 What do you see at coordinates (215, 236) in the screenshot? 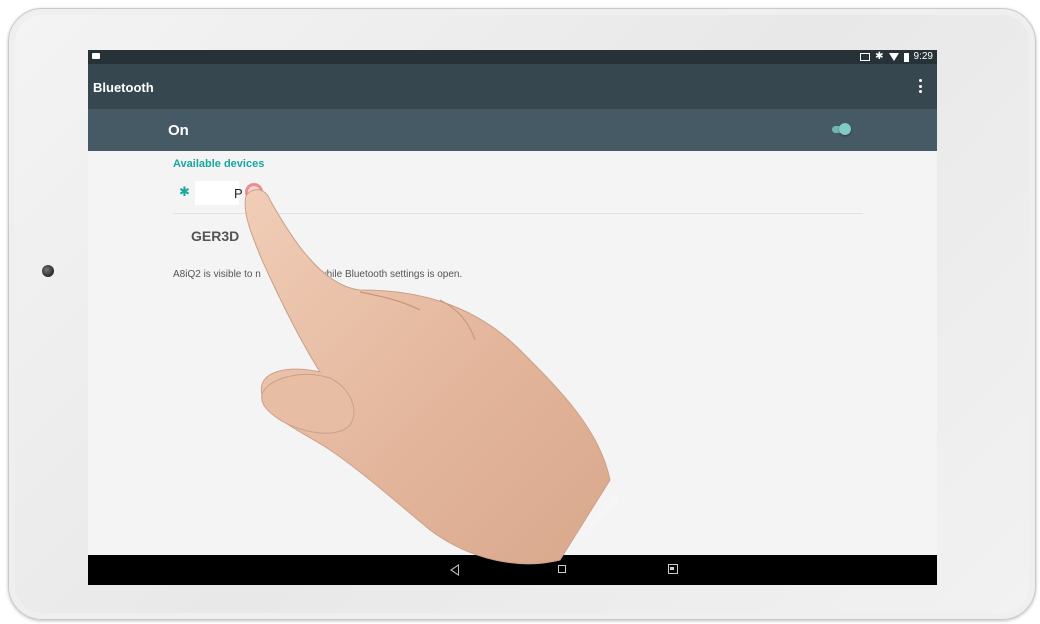
I see `device-name-second: GER3D` at bounding box center [215, 236].